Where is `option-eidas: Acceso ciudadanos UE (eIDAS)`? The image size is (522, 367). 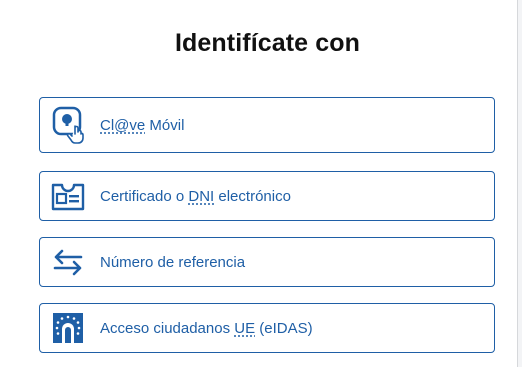
option-eidas: Acceso ciudadanos UE (eIDAS) is located at coordinates (267, 328).